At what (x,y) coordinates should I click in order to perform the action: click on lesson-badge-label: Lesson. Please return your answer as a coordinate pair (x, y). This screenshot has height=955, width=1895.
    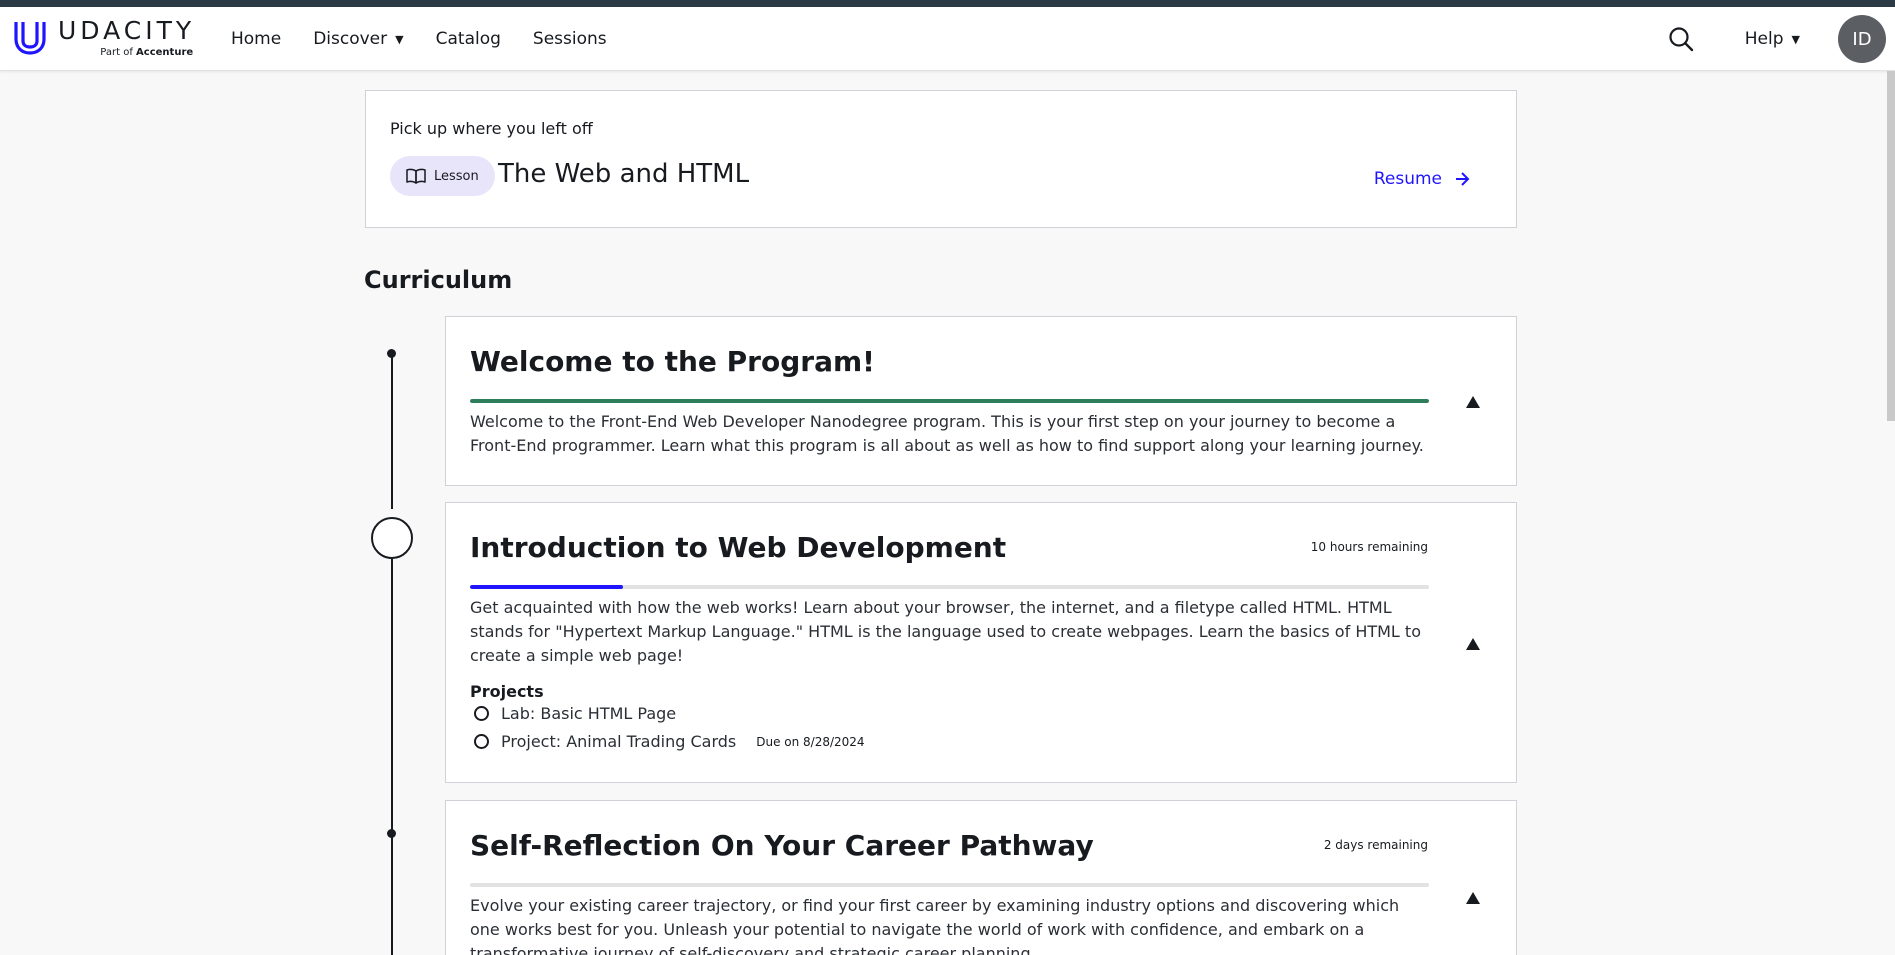
    Looking at the image, I should click on (456, 176).